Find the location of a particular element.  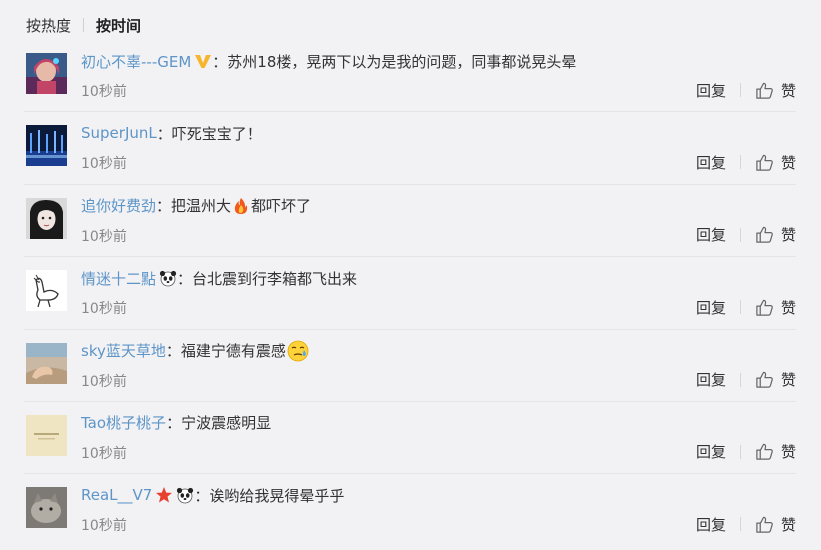

comment-line: 情迷十二點 ： 台北震到行李箱都飞出来 is located at coordinates (219, 278).